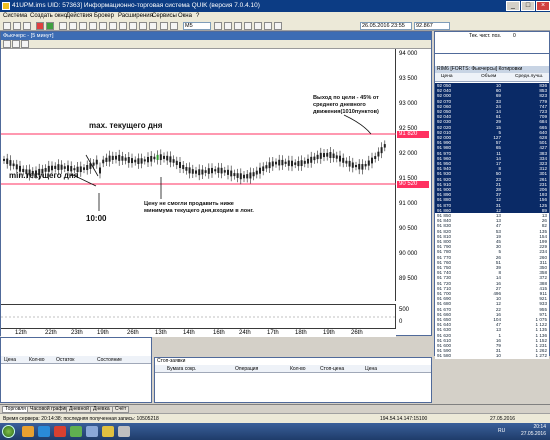  What do you see at coordinates (489, 76) in the screenshot?
I see `col-volume: Объем` at bounding box center [489, 76].